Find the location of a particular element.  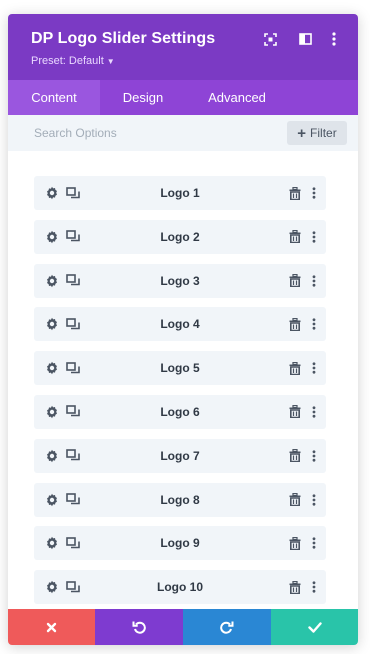

modal-header: DP Logo Slider Settings Preset: Default ▼ is located at coordinates (183, 47).